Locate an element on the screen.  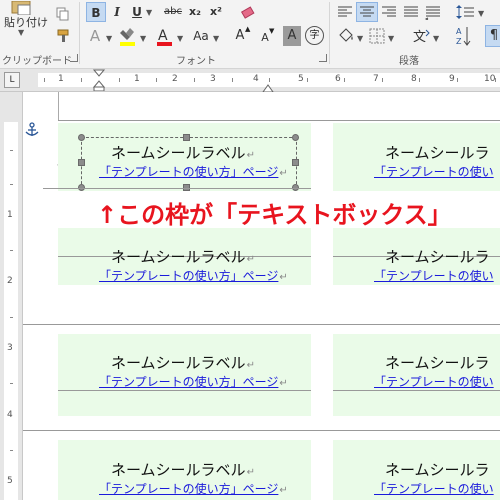
text-effects-dropdown-icon: ▼ is located at coordinates (109, 38).